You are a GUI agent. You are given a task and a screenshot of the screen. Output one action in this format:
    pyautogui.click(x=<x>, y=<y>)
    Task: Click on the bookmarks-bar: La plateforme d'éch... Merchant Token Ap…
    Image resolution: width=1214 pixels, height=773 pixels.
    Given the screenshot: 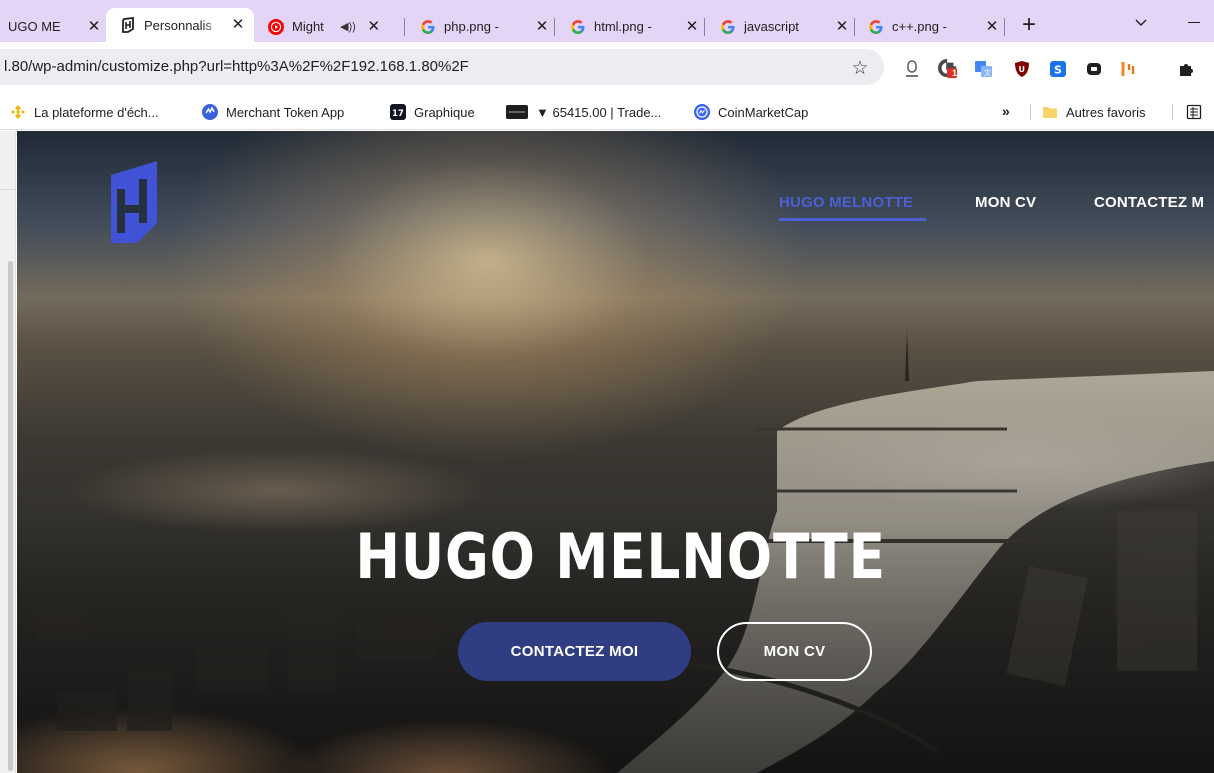 What is the action you would take?
    pyautogui.click(x=607, y=112)
    